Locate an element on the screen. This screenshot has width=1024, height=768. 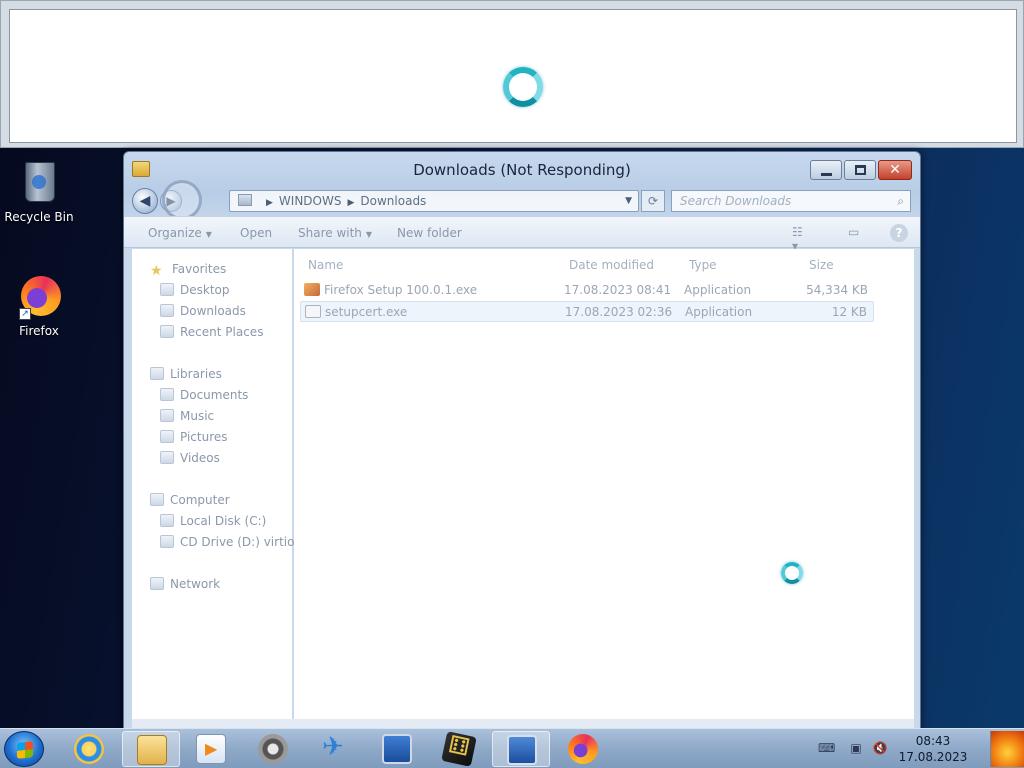
taskbar-paper-plane is located at coordinates (335, 749).